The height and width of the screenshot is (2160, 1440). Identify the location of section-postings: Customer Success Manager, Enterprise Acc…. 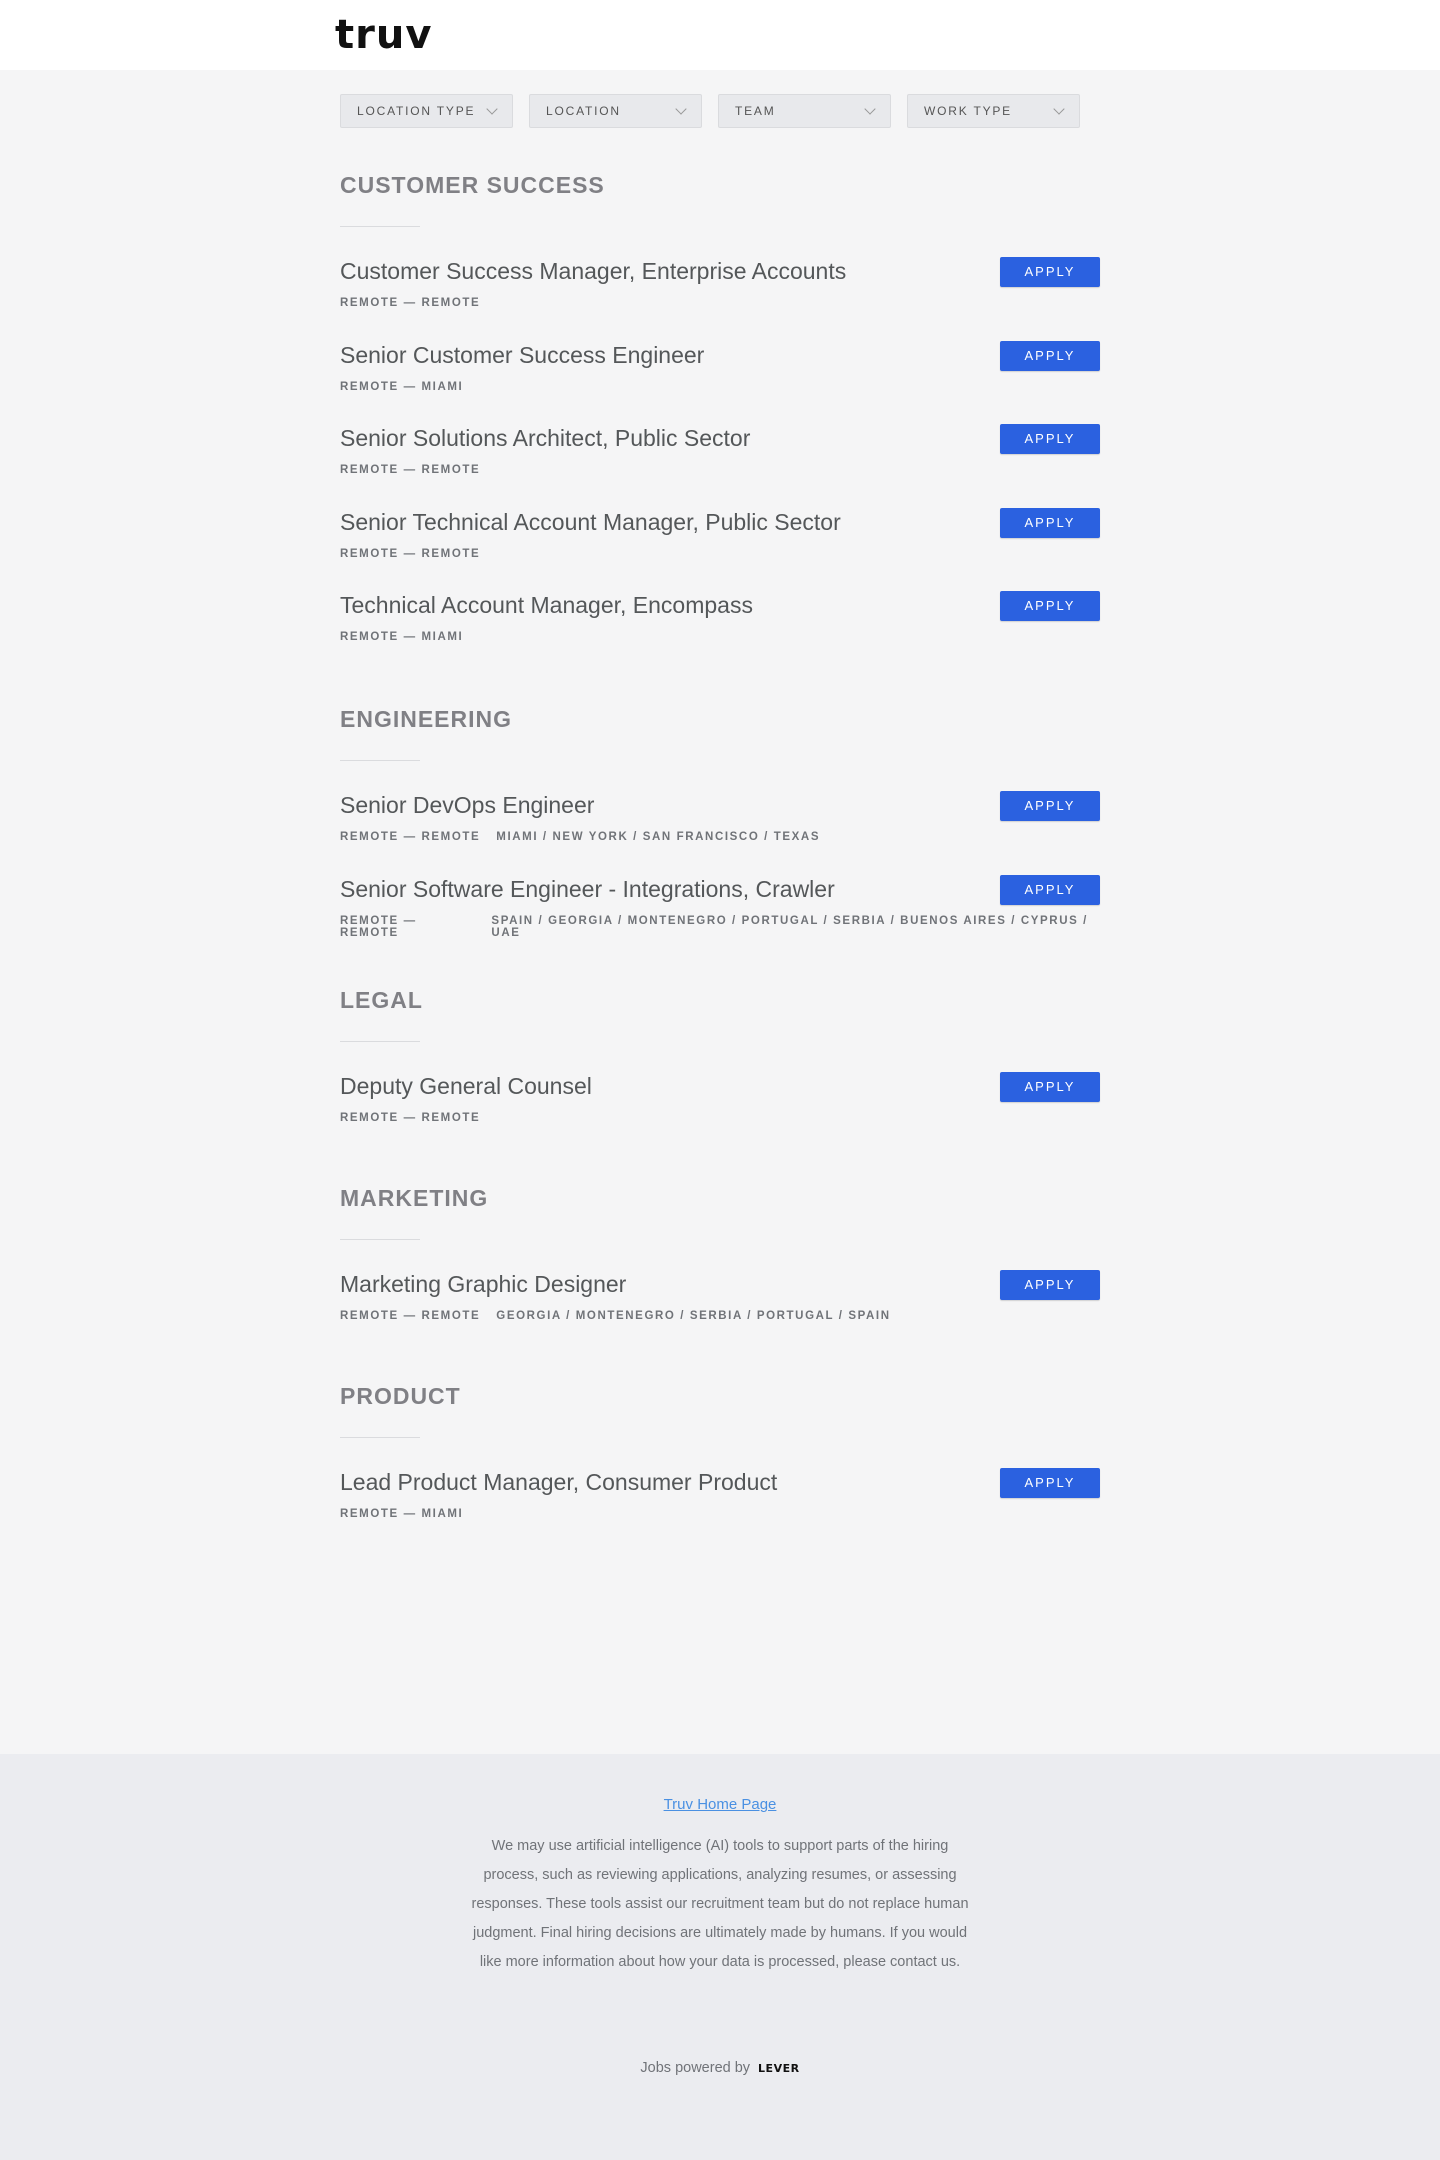
(720, 466).